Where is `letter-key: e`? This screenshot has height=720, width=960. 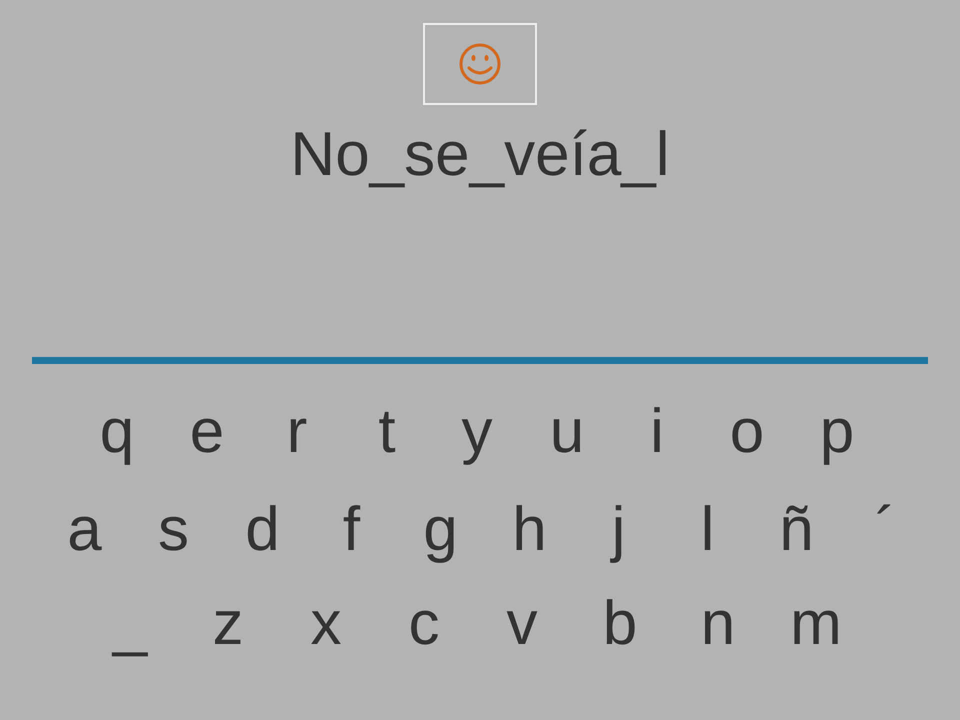
letter-key: e is located at coordinates (207, 432).